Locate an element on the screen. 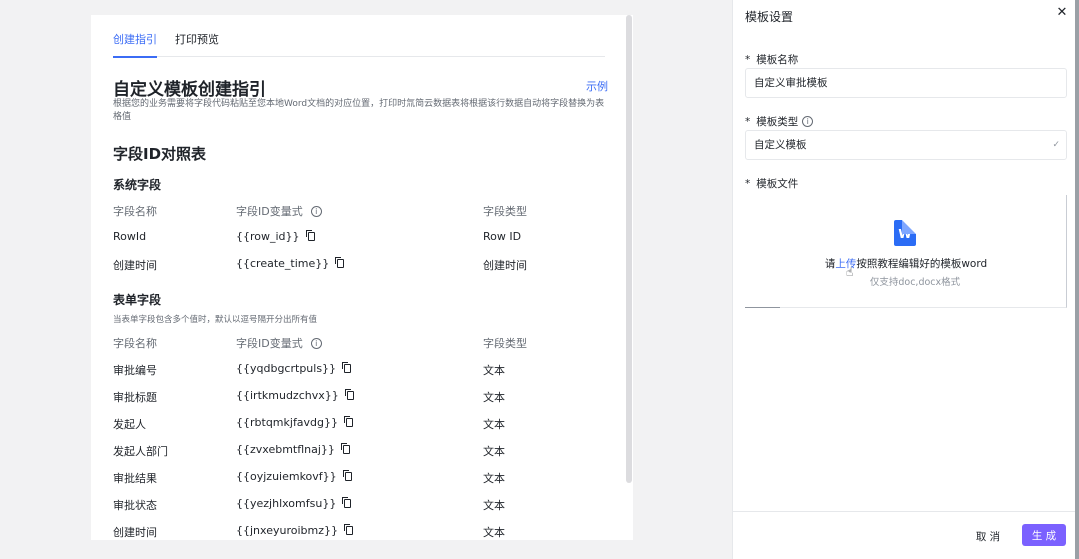 The width and height of the screenshot is (1079, 559). template-file-label: * 模板文件 is located at coordinates (772, 184).